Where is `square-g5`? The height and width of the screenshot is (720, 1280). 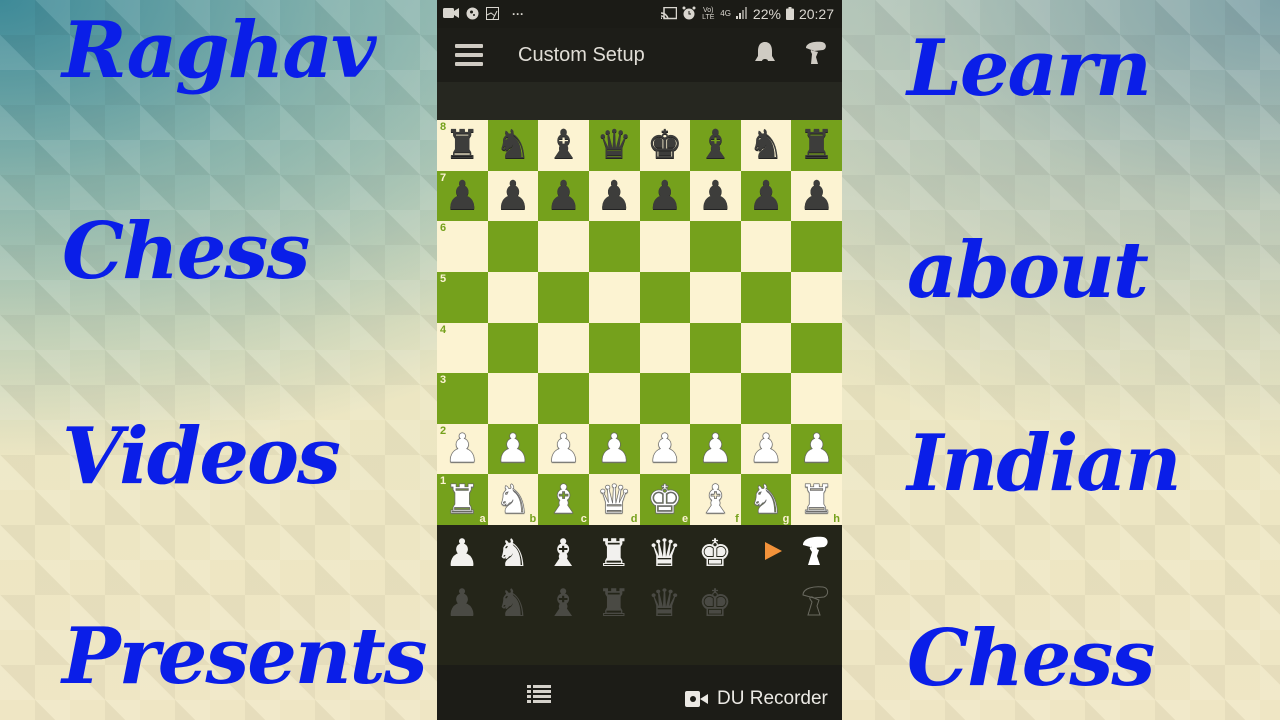
square-g5 is located at coordinates (766, 297).